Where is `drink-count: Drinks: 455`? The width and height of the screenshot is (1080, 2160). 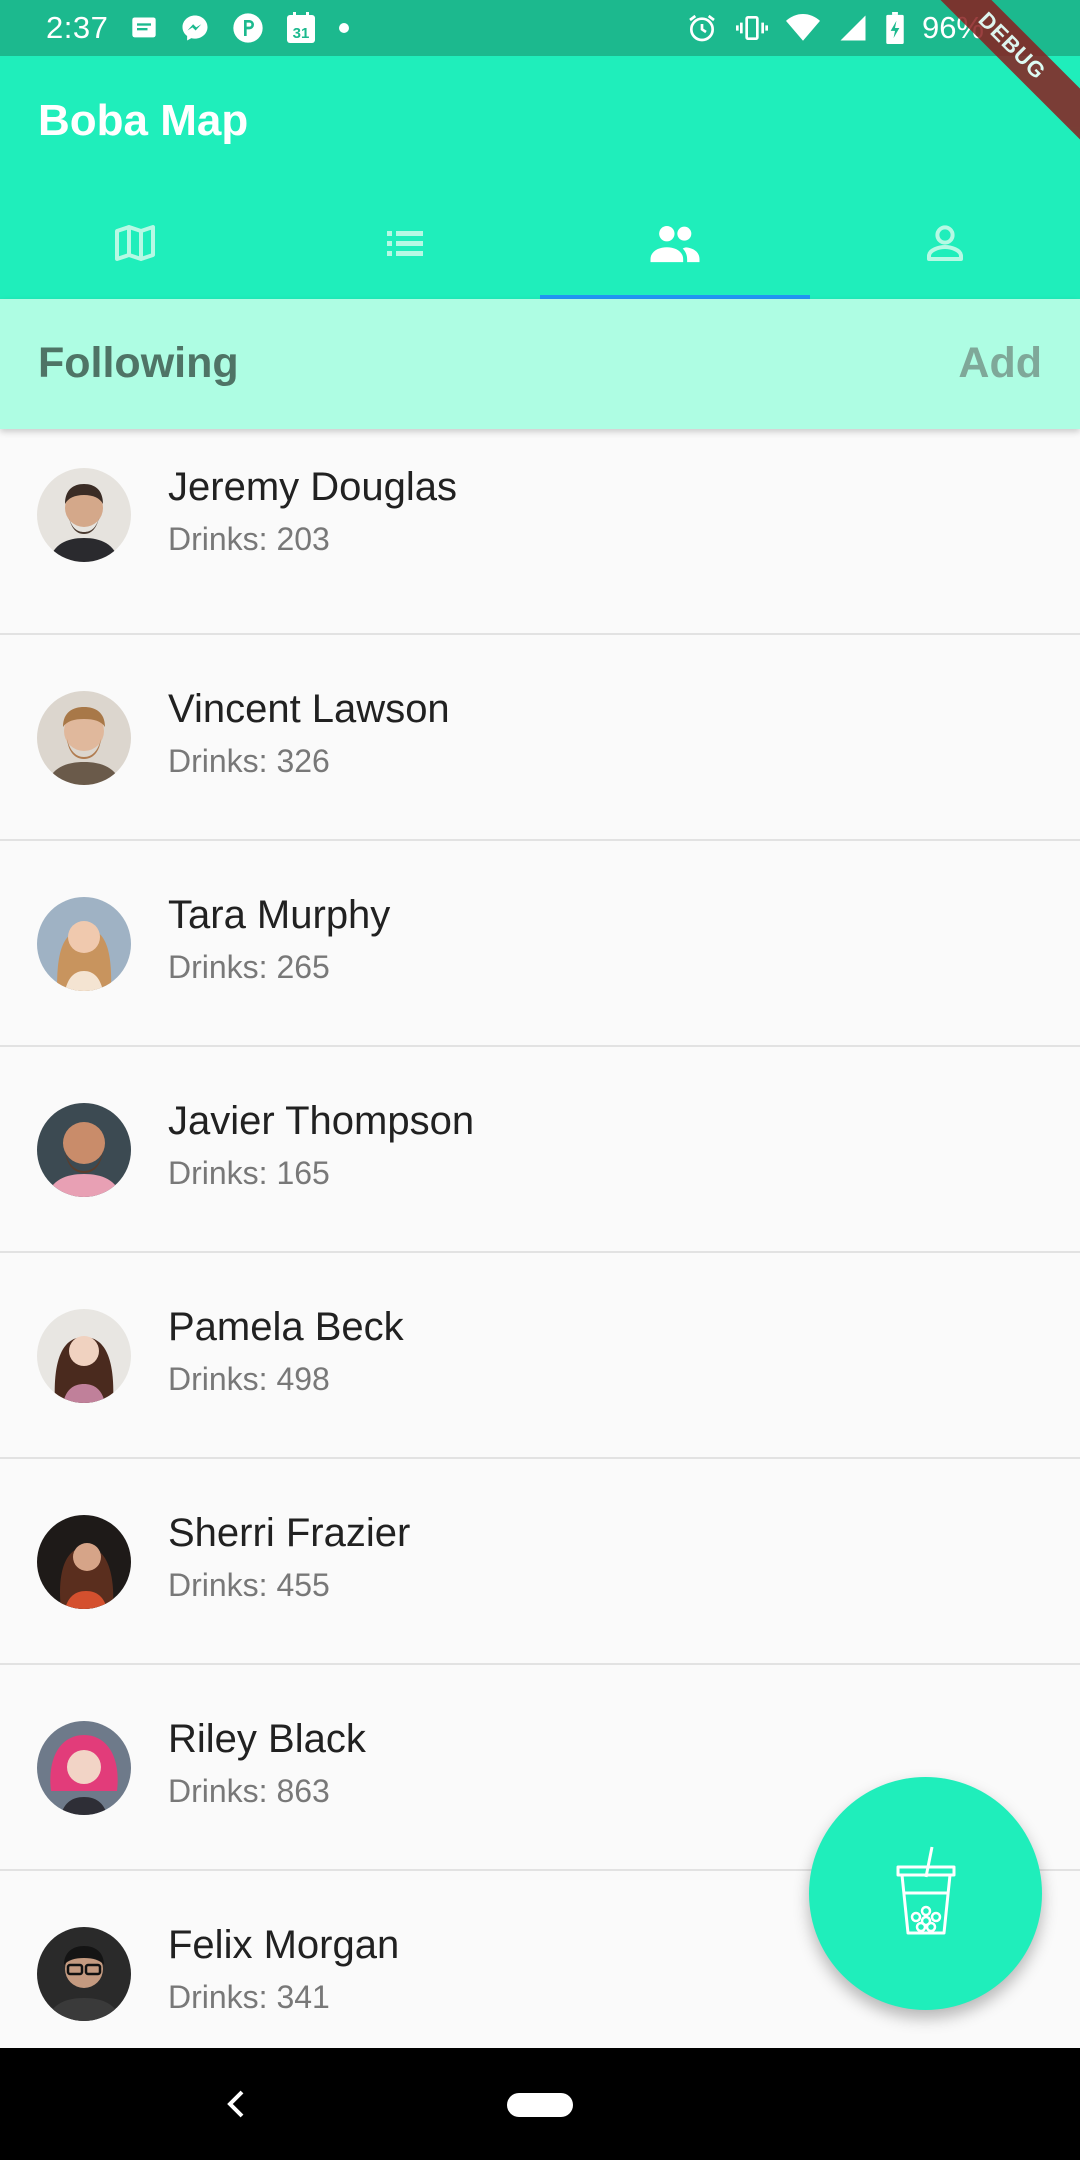
drink-count: Drinks: 455 is located at coordinates (249, 1585).